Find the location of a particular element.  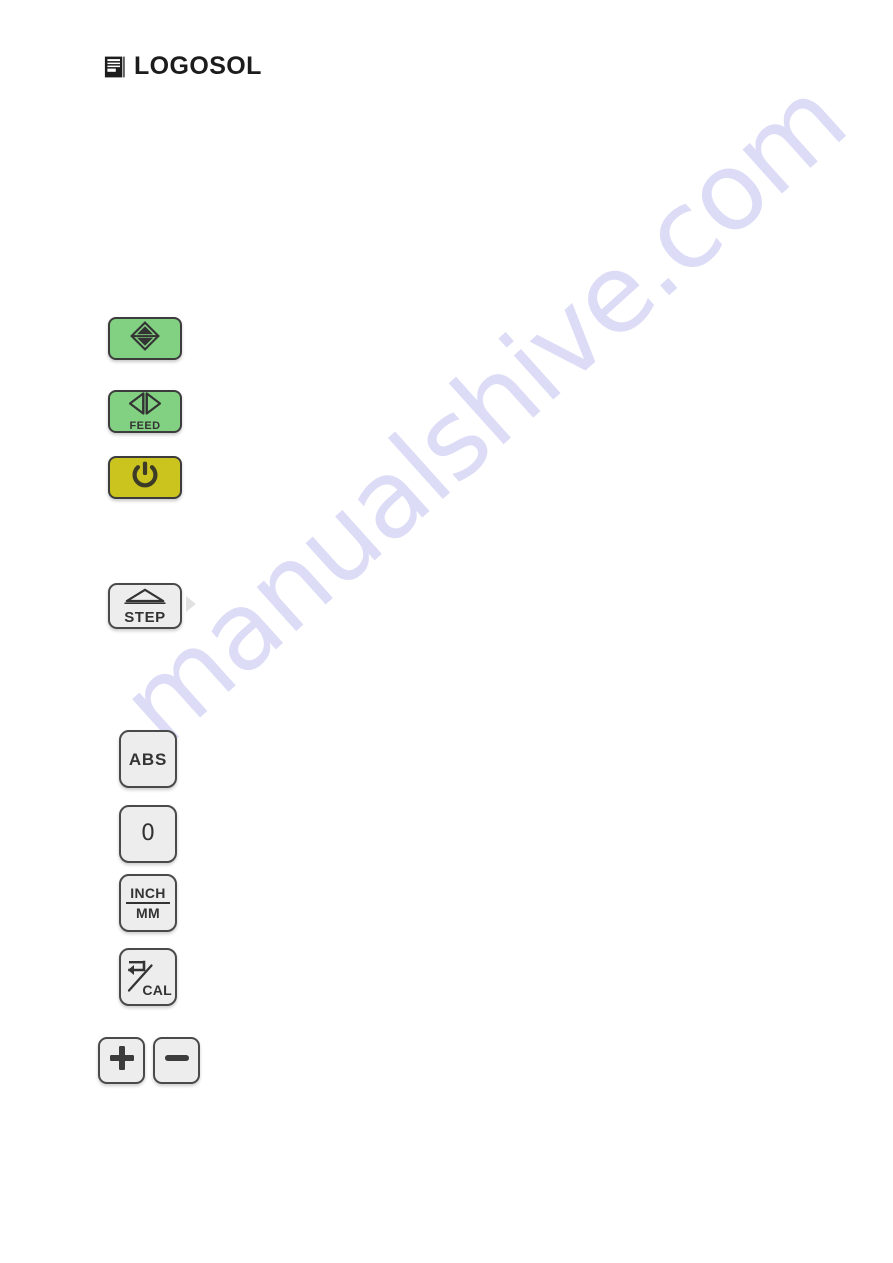

up-triangle-outline-icon is located at coordinates (145, 598).